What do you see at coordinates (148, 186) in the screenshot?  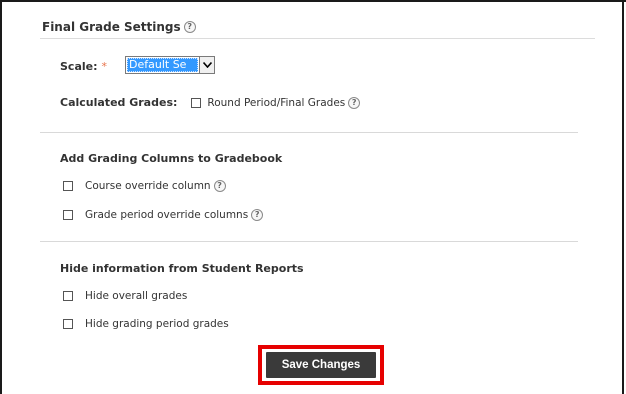 I see `course-override-label: Course override column` at bounding box center [148, 186].